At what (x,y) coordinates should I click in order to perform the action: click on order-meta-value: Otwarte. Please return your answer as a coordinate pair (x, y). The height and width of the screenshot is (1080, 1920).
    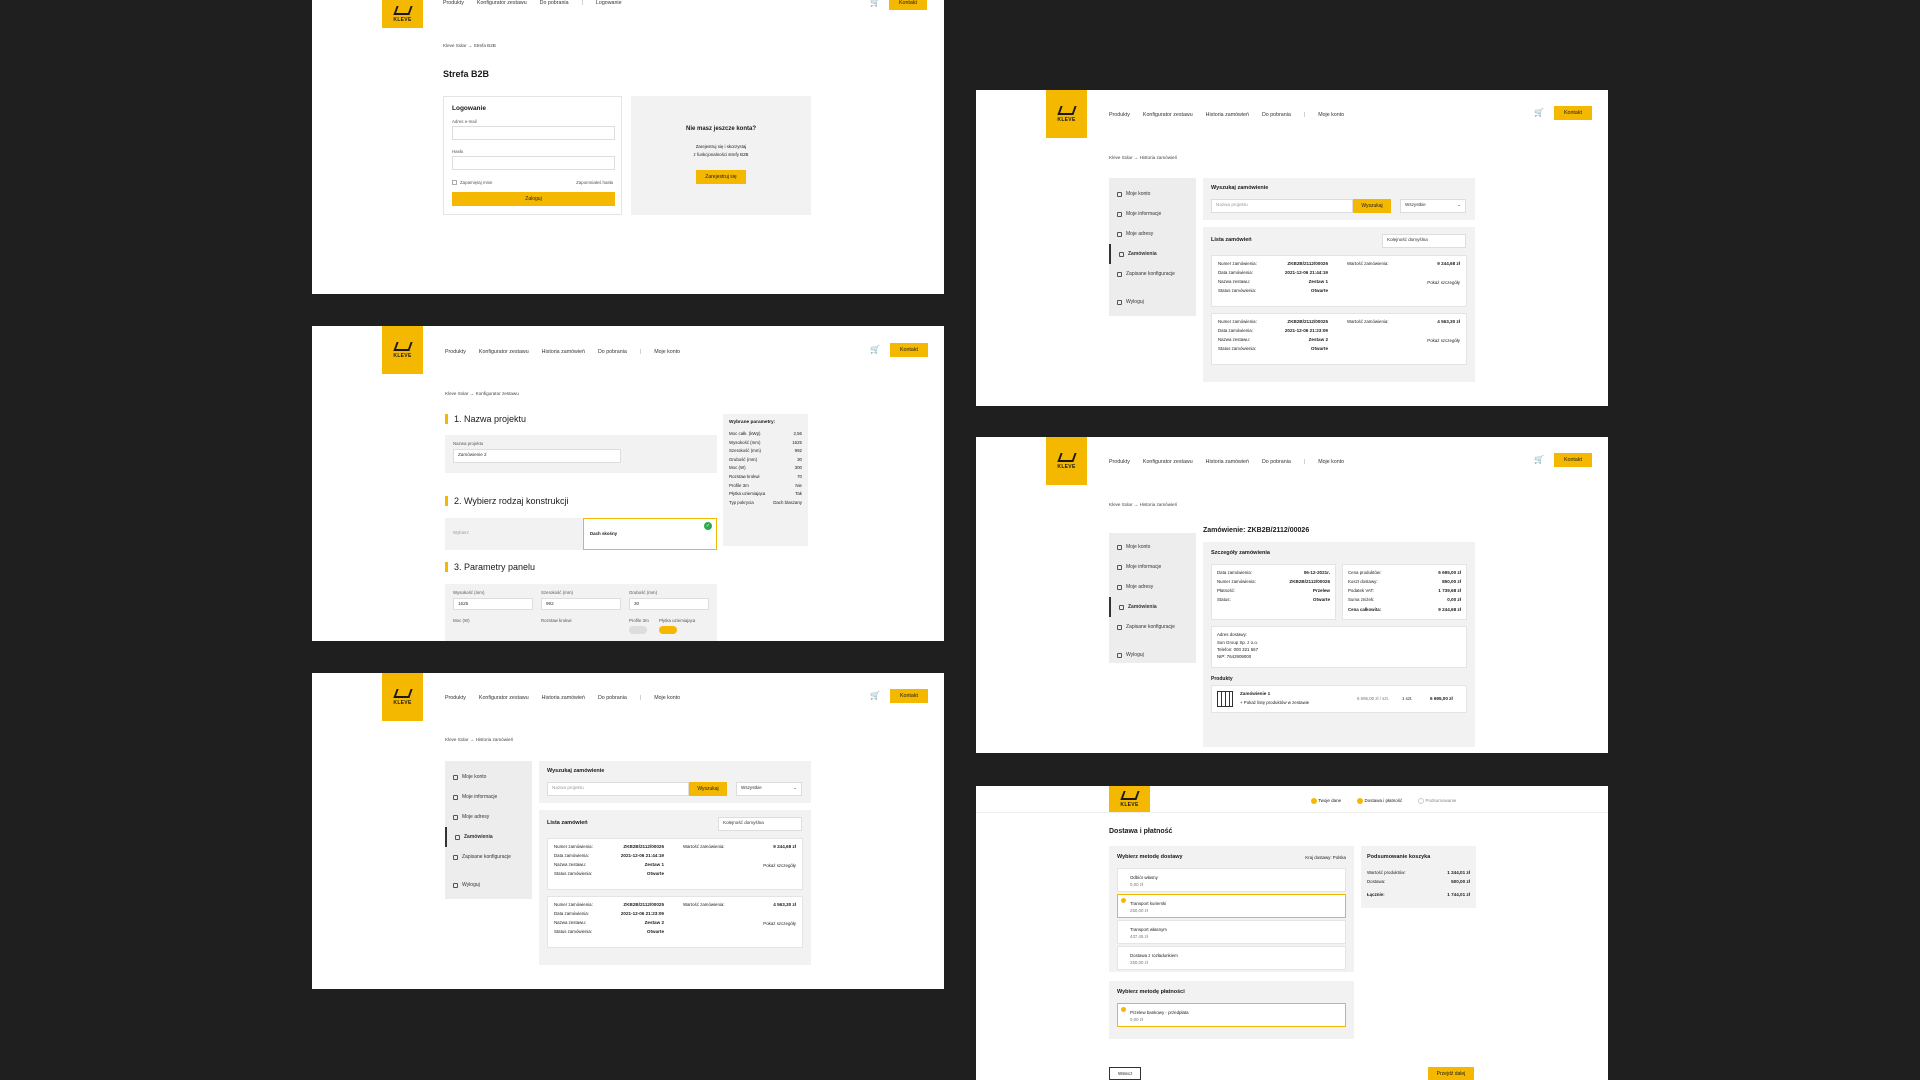
    Looking at the image, I should click on (1319, 348).